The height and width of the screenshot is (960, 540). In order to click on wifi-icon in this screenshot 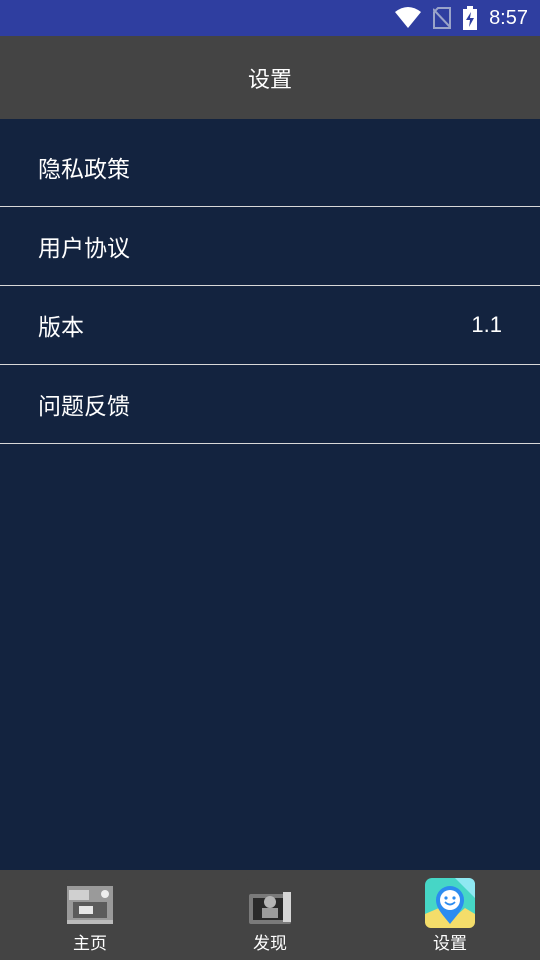, I will do `click(408, 18)`.